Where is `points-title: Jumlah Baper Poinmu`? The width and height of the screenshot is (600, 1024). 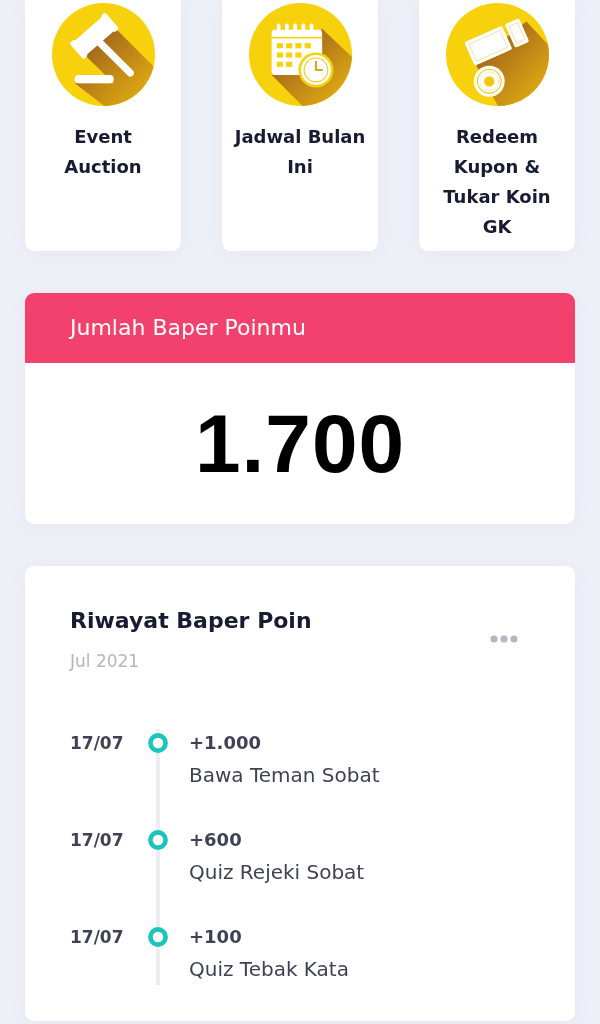
points-title: Jumlah Baper Poinmu is located at coordinates (188, 328).